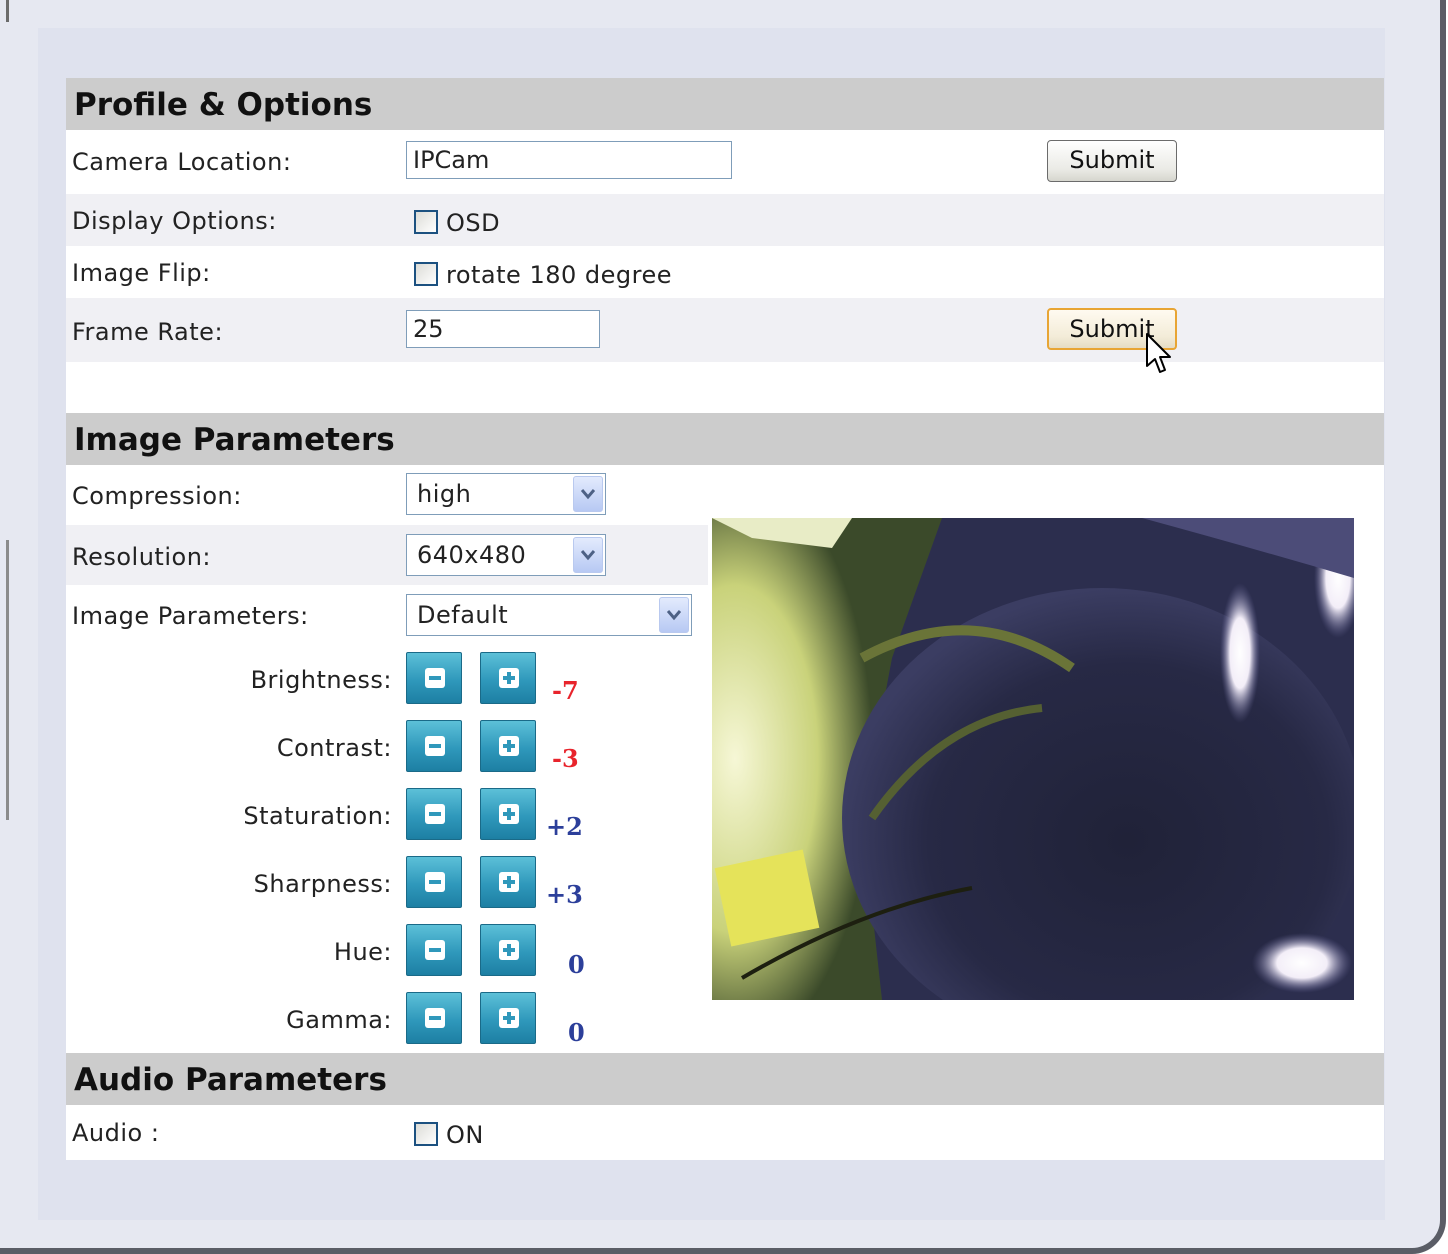 This screenshot has height=1254, width=1448. I want to click on image-parameters-value: Default, so click(463, 615).